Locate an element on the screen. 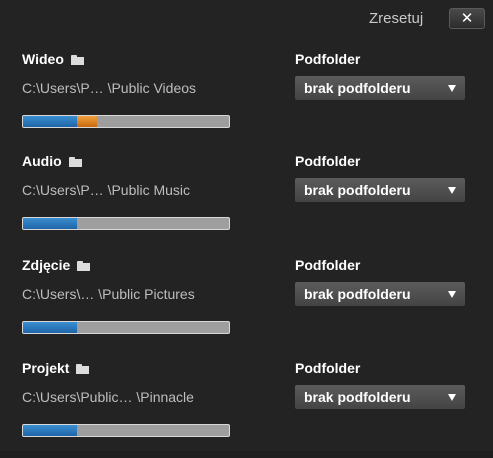 The image size is (493, 458). video-label: Wideo is located at coordinates (43, 59).